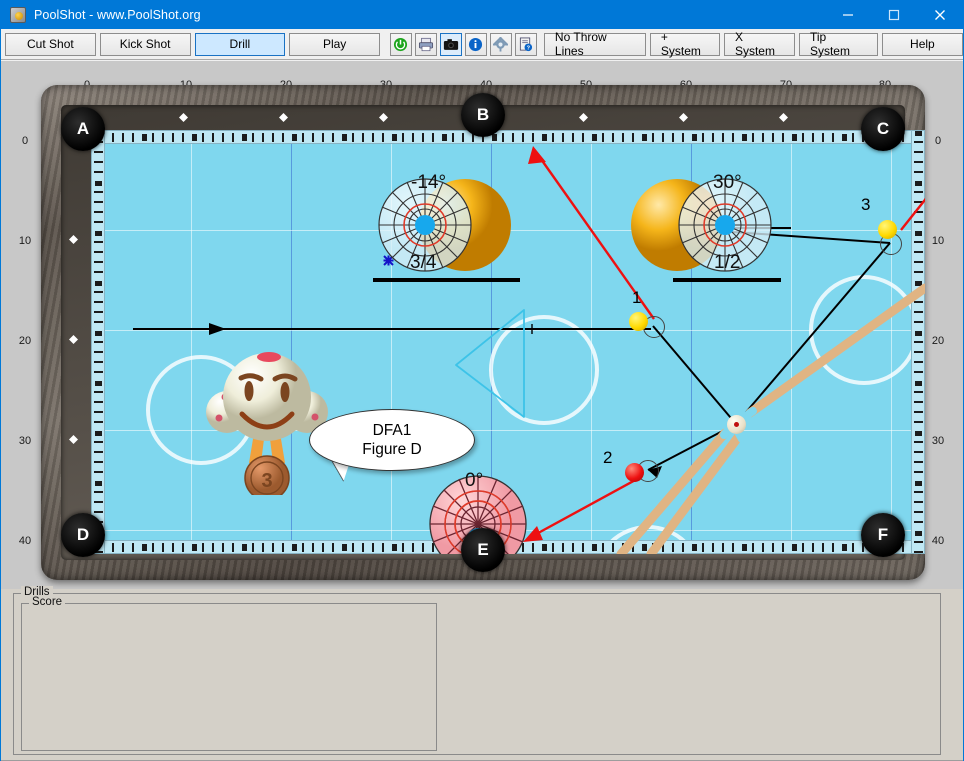  I want to click on camera-icon-button, so click(450, 44).